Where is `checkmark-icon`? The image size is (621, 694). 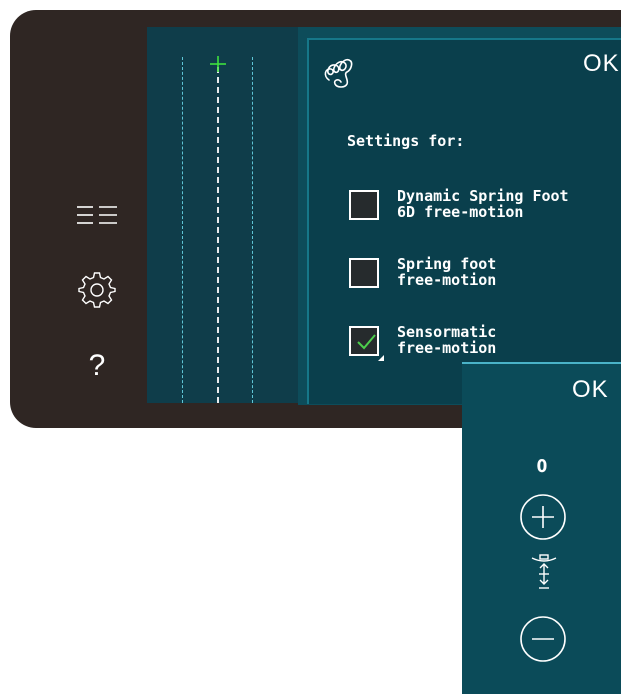 checkmark-icon is located at coordinates (366, 342).